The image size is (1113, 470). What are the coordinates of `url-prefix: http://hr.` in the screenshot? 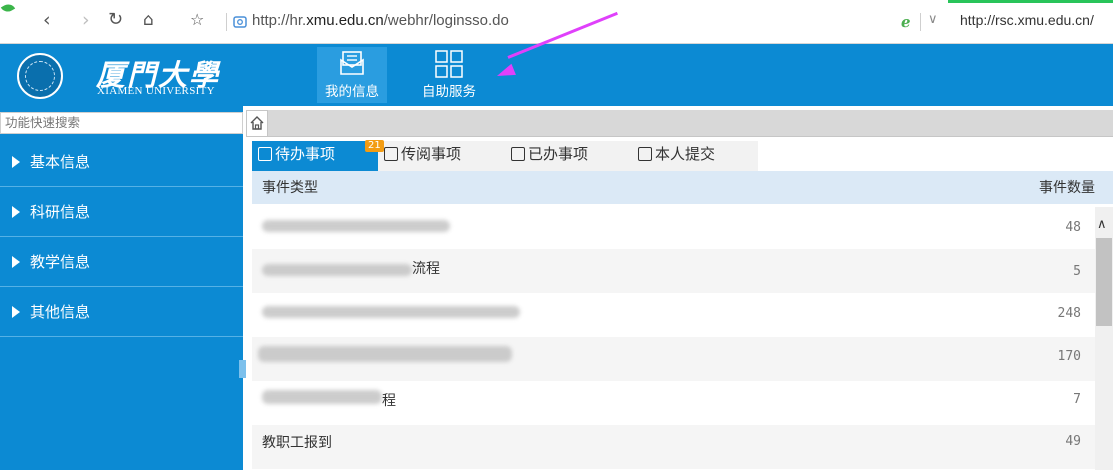 It's located at (279, 20).